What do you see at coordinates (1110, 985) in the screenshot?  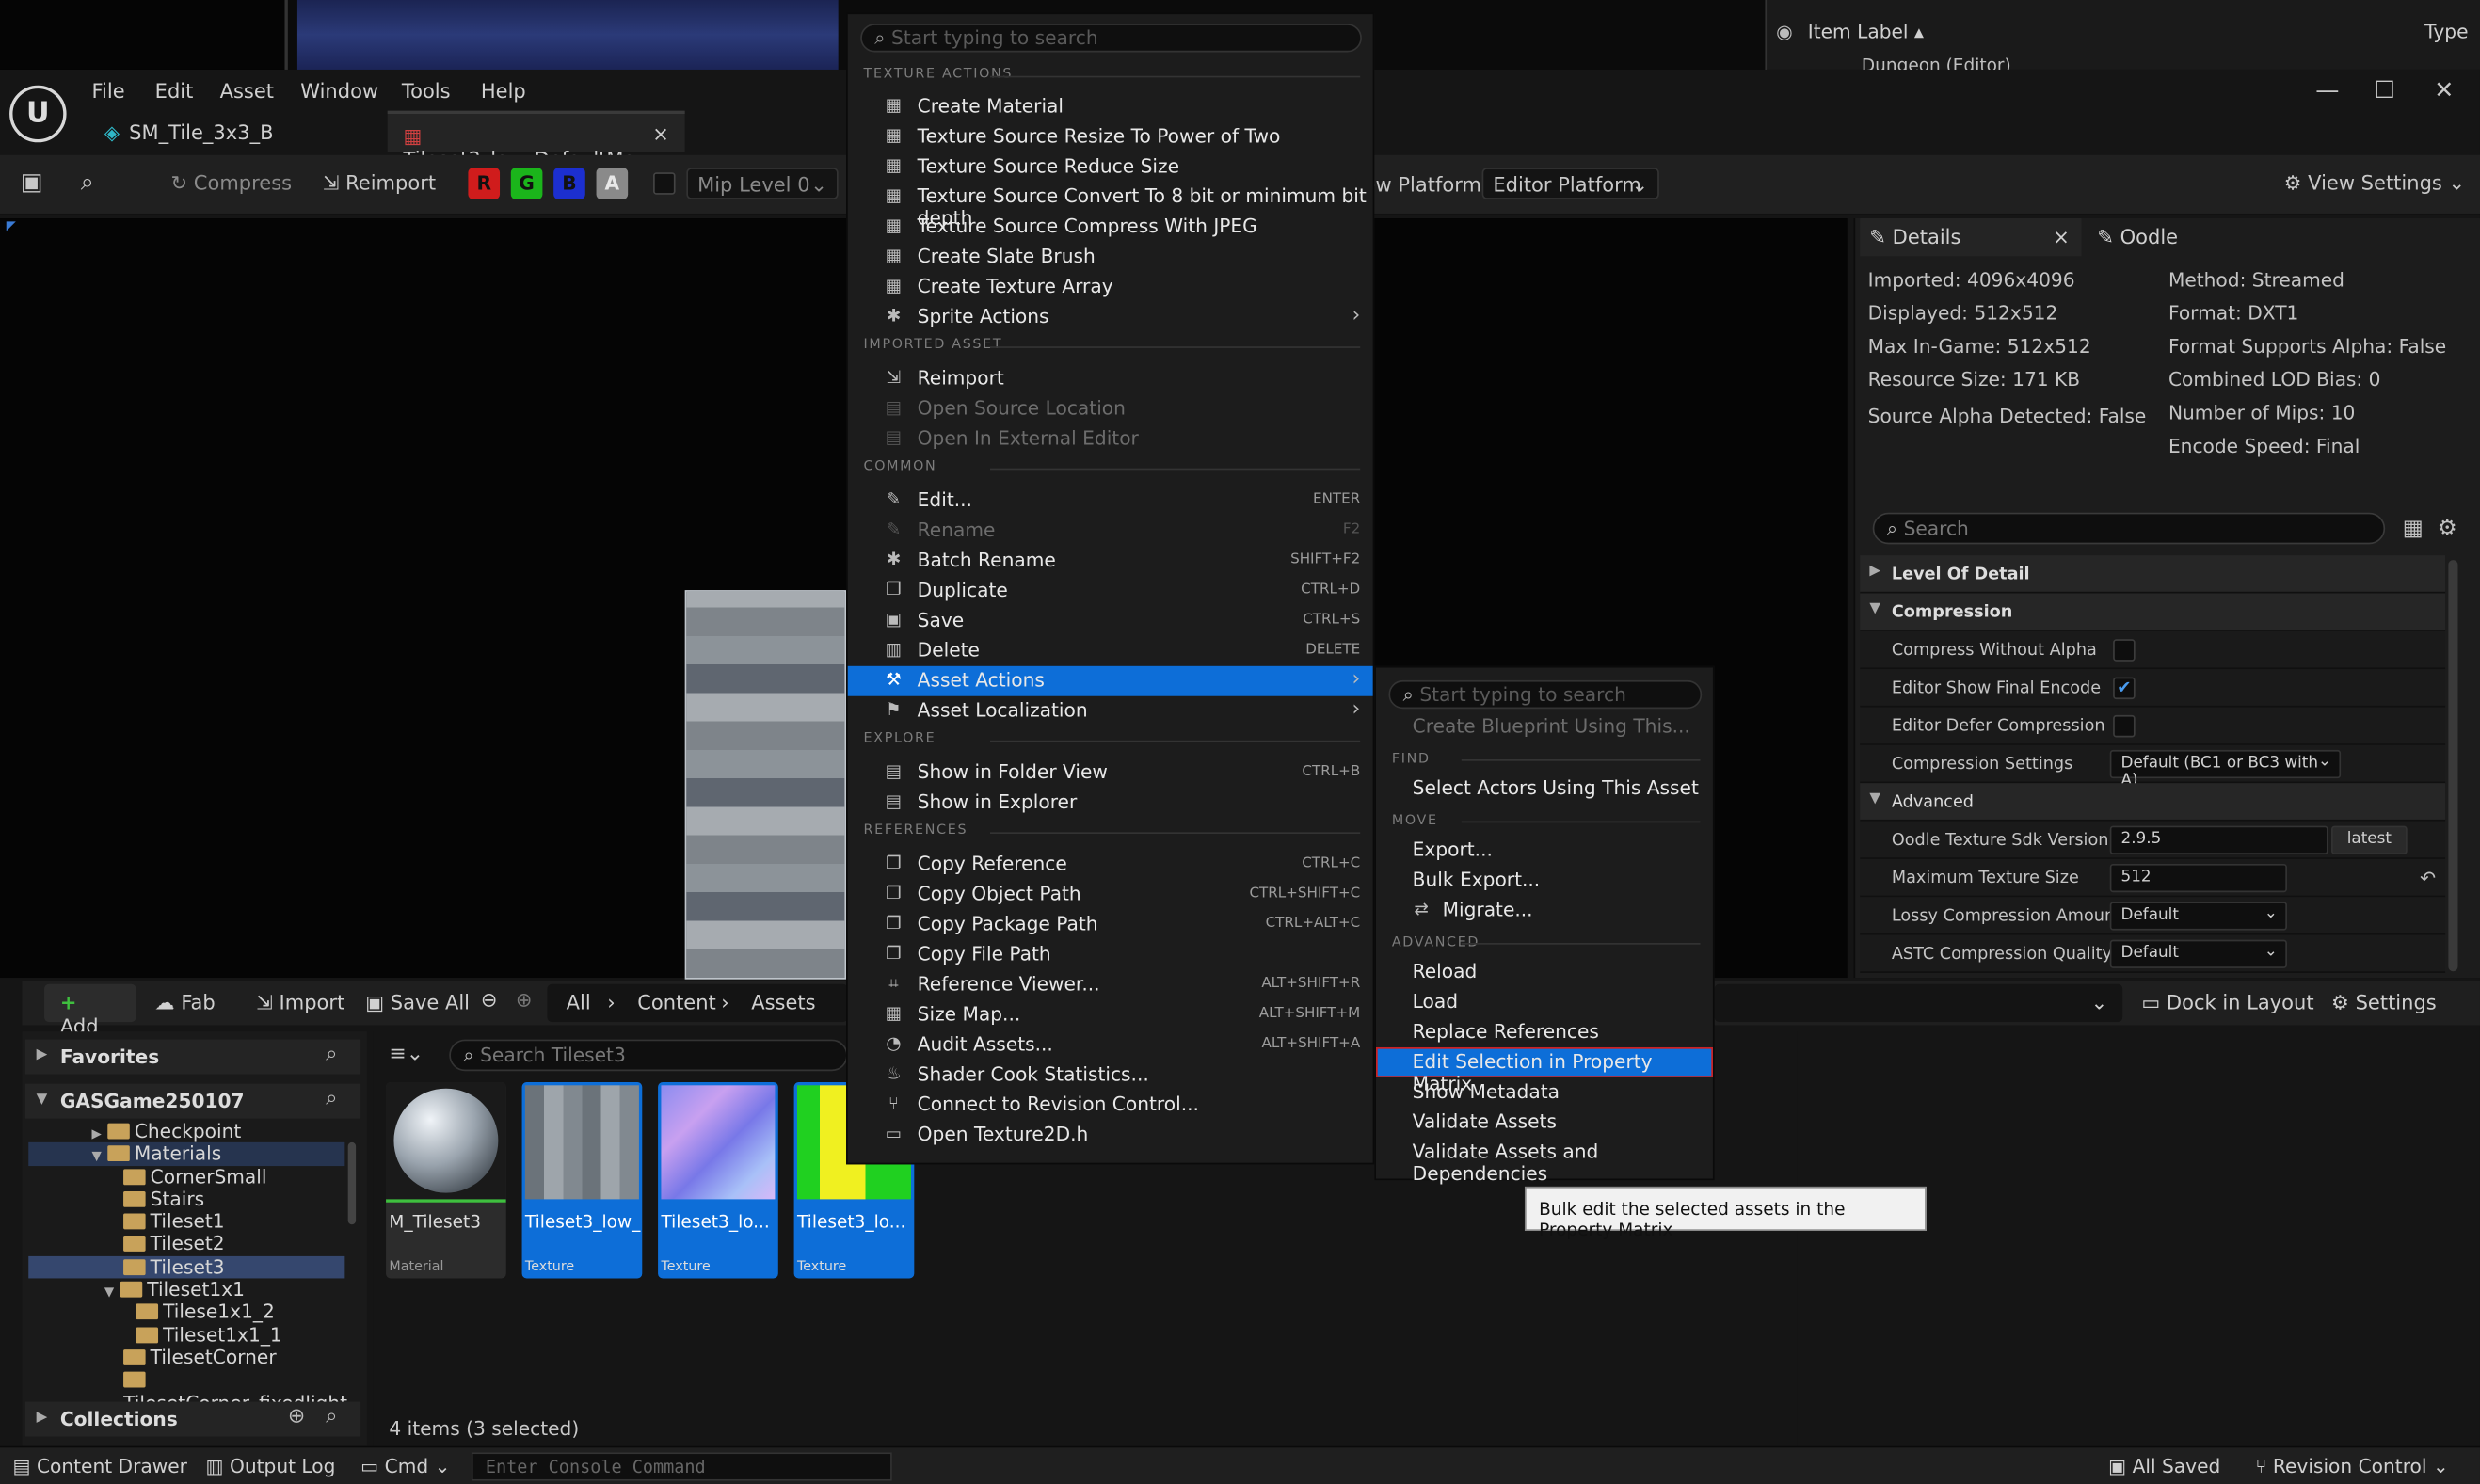 I see `menu-item-reference-viewer: ⌗ Reference Viewer... ALT+SHIFT+R` at bounding box center [1110, 985].